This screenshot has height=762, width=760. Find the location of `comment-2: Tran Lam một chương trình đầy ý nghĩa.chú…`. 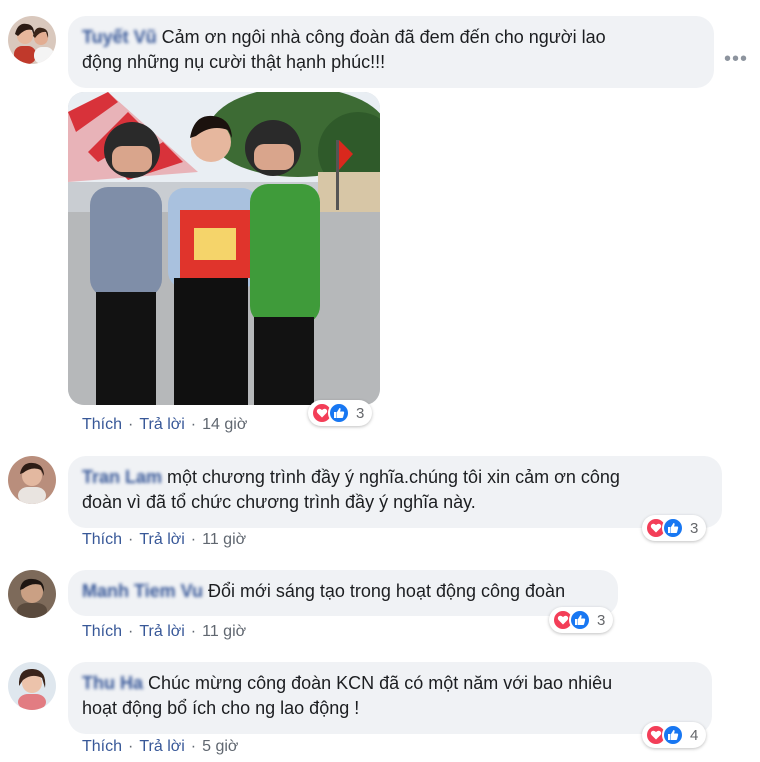

comment-2: Tran Lam một chương trình đầy ý nghĩa.chú… is located at coordinates (368, 511).